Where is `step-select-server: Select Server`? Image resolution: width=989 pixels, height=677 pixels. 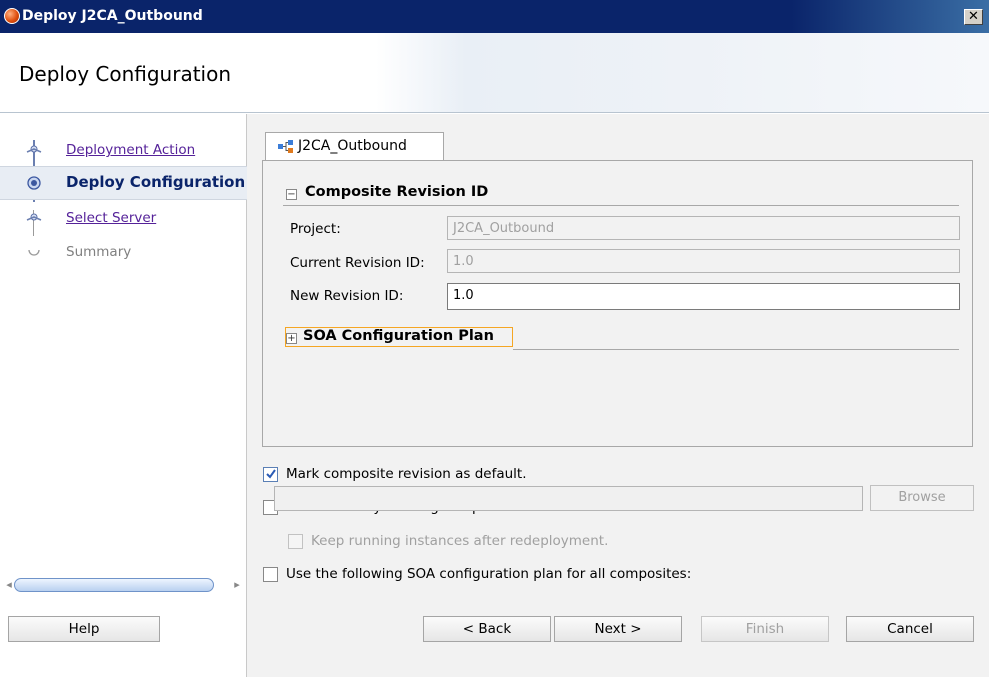
step-select-server: Select Server is located at coordinates (123, 219).